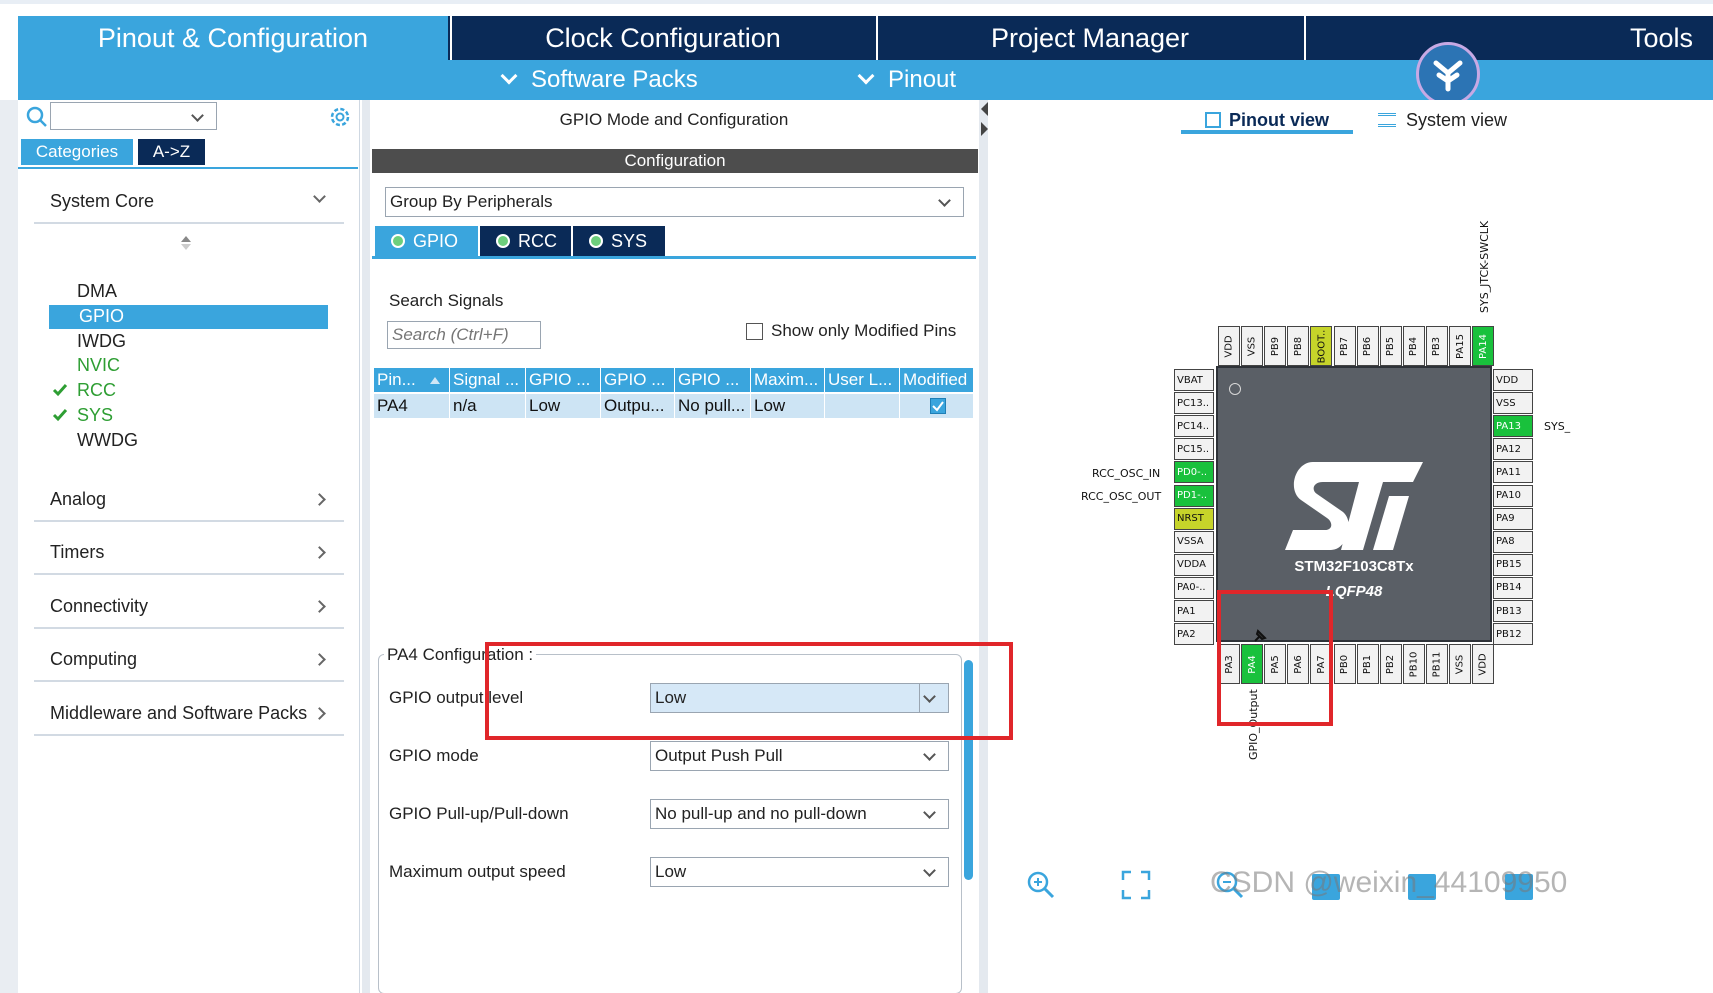 The height and width of the screenshot is (993, 1713). I want to click on pin-boot: BOOT.., so click(1321, 346).